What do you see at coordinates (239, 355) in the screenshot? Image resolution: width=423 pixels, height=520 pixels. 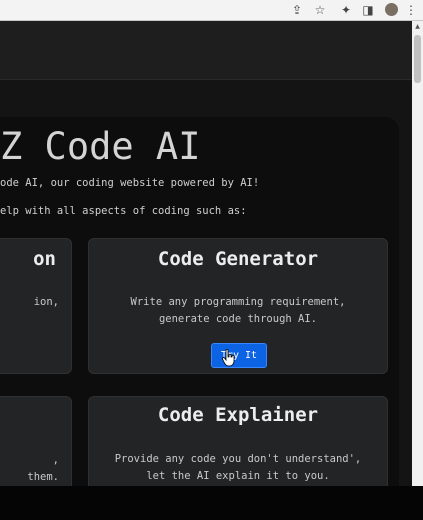 I see `try-it-button: Try It` at bounding box center [239, 355].